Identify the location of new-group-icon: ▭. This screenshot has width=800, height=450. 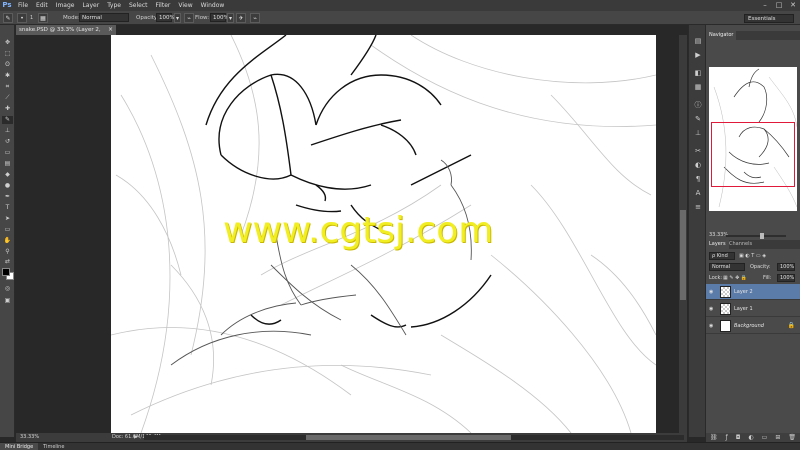
(765, 437).